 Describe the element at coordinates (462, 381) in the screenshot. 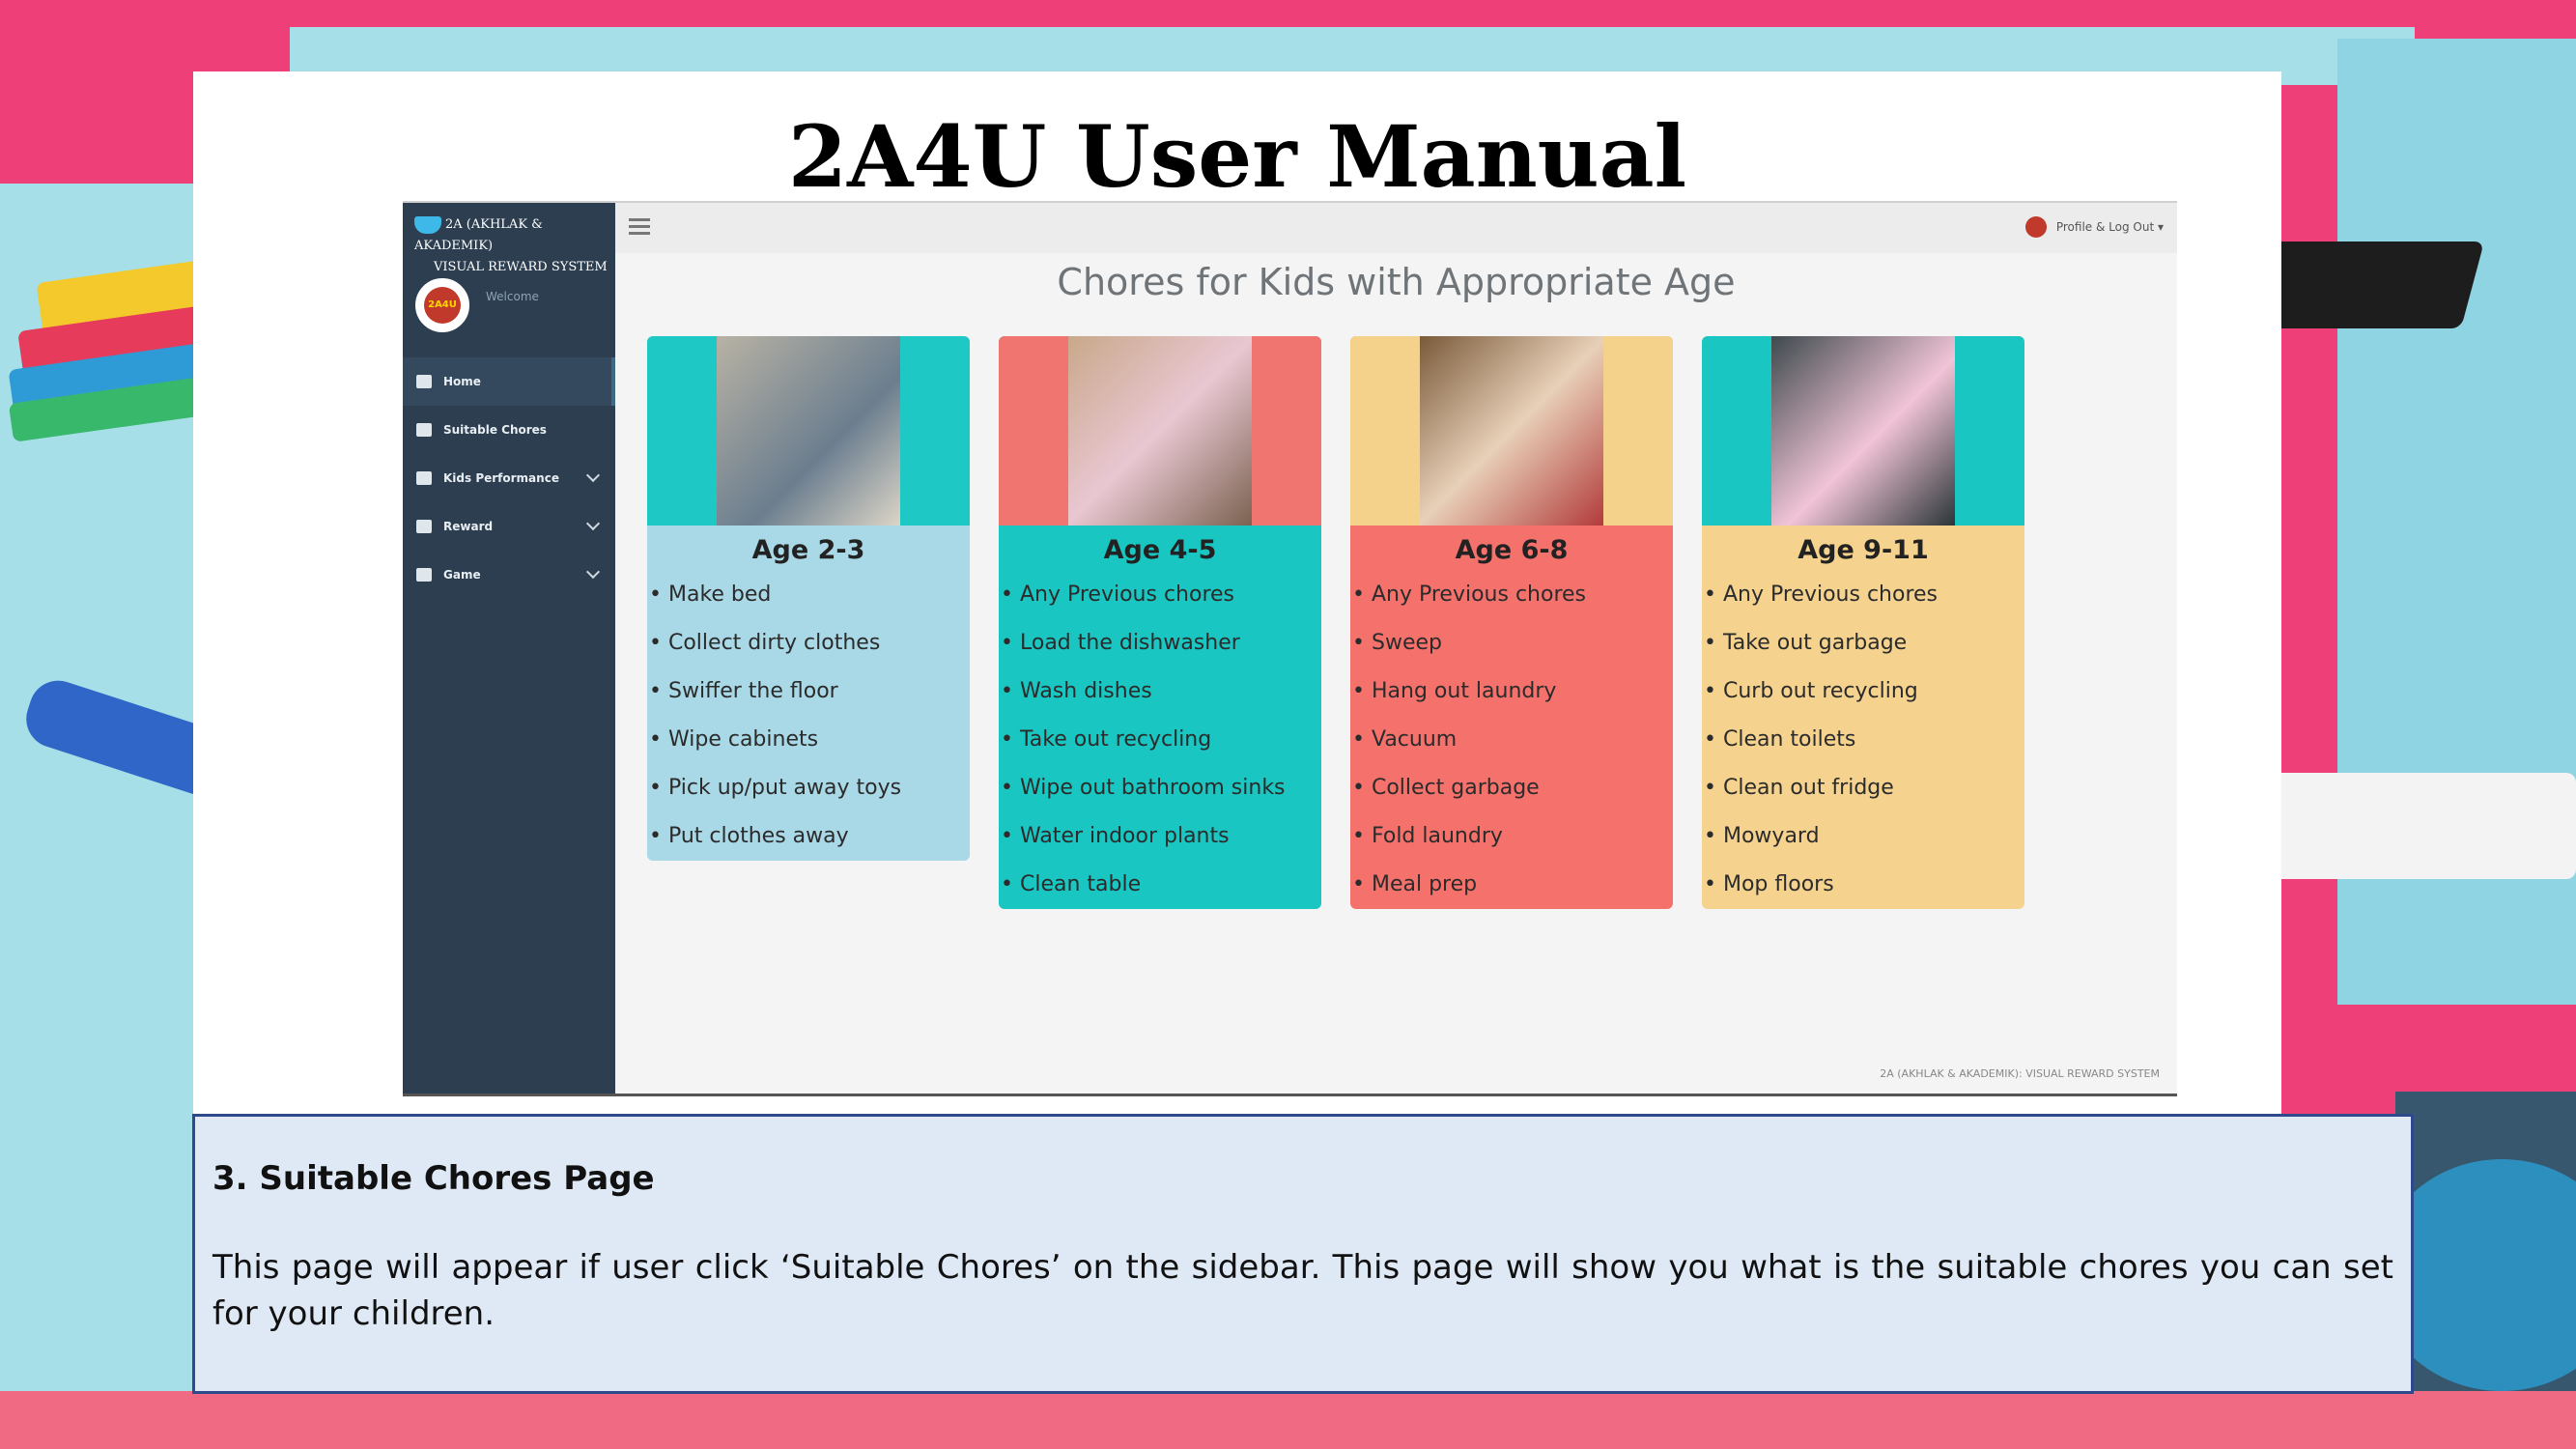

I see `sidebar-item-label: Home` at that location.